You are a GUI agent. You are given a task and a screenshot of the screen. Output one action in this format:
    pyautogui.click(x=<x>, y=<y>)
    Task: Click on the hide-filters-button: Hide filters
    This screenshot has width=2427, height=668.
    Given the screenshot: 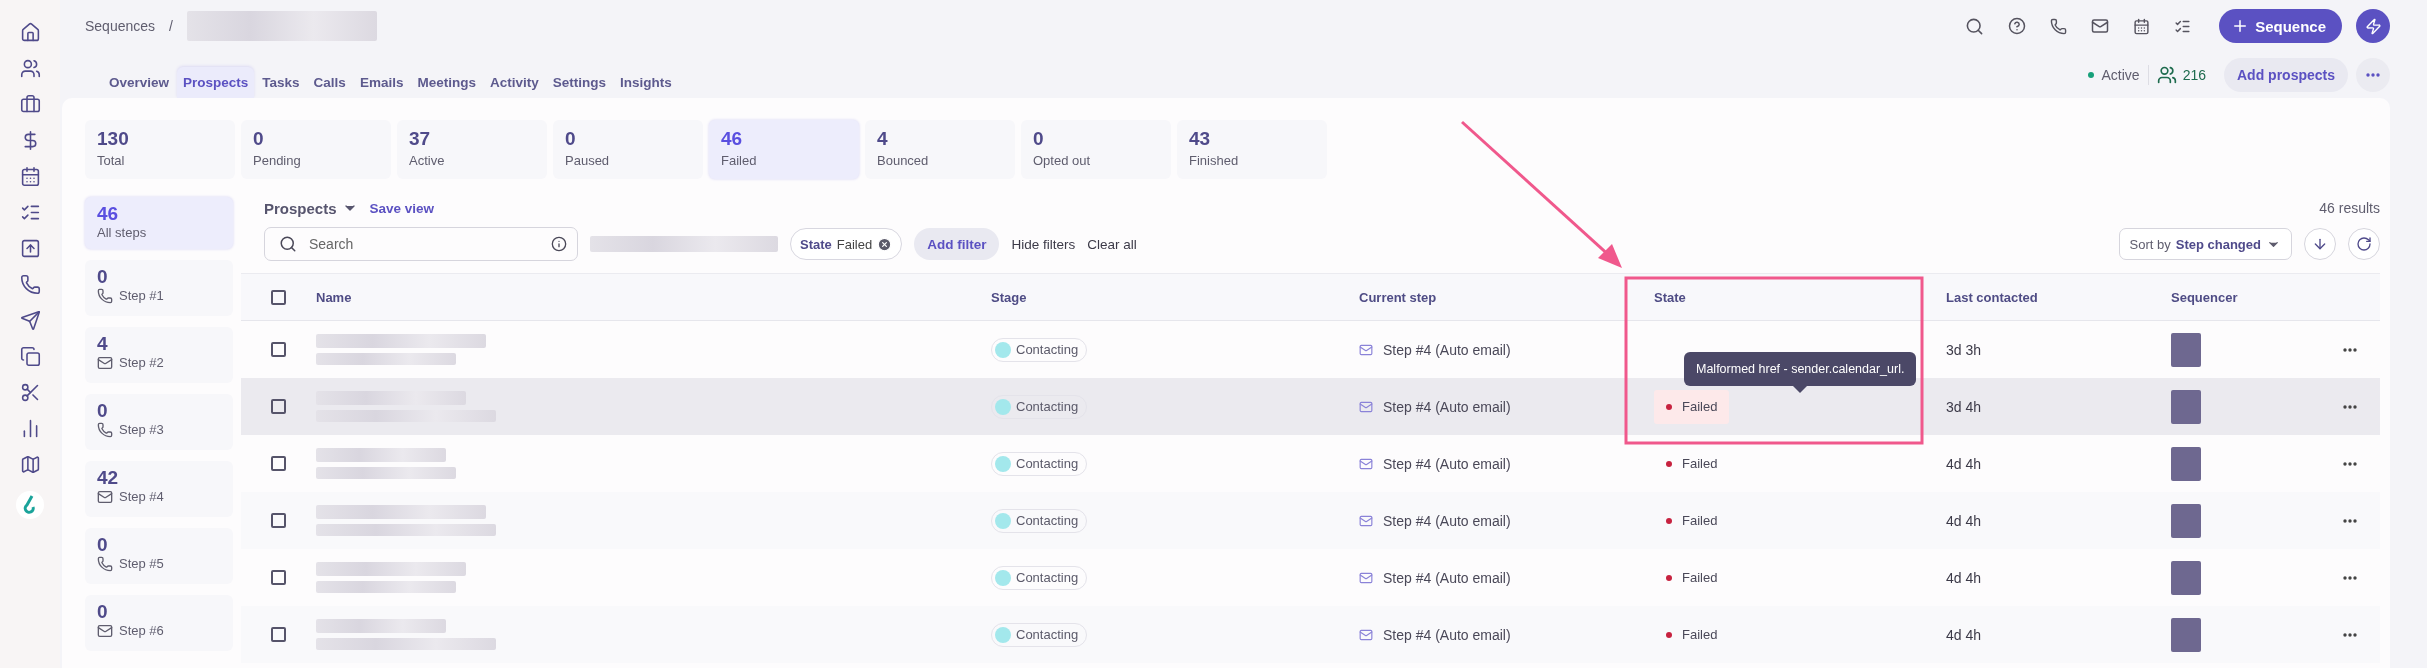 What is the action you would take?
    pyautogui.click(x=1043, y=244)
    